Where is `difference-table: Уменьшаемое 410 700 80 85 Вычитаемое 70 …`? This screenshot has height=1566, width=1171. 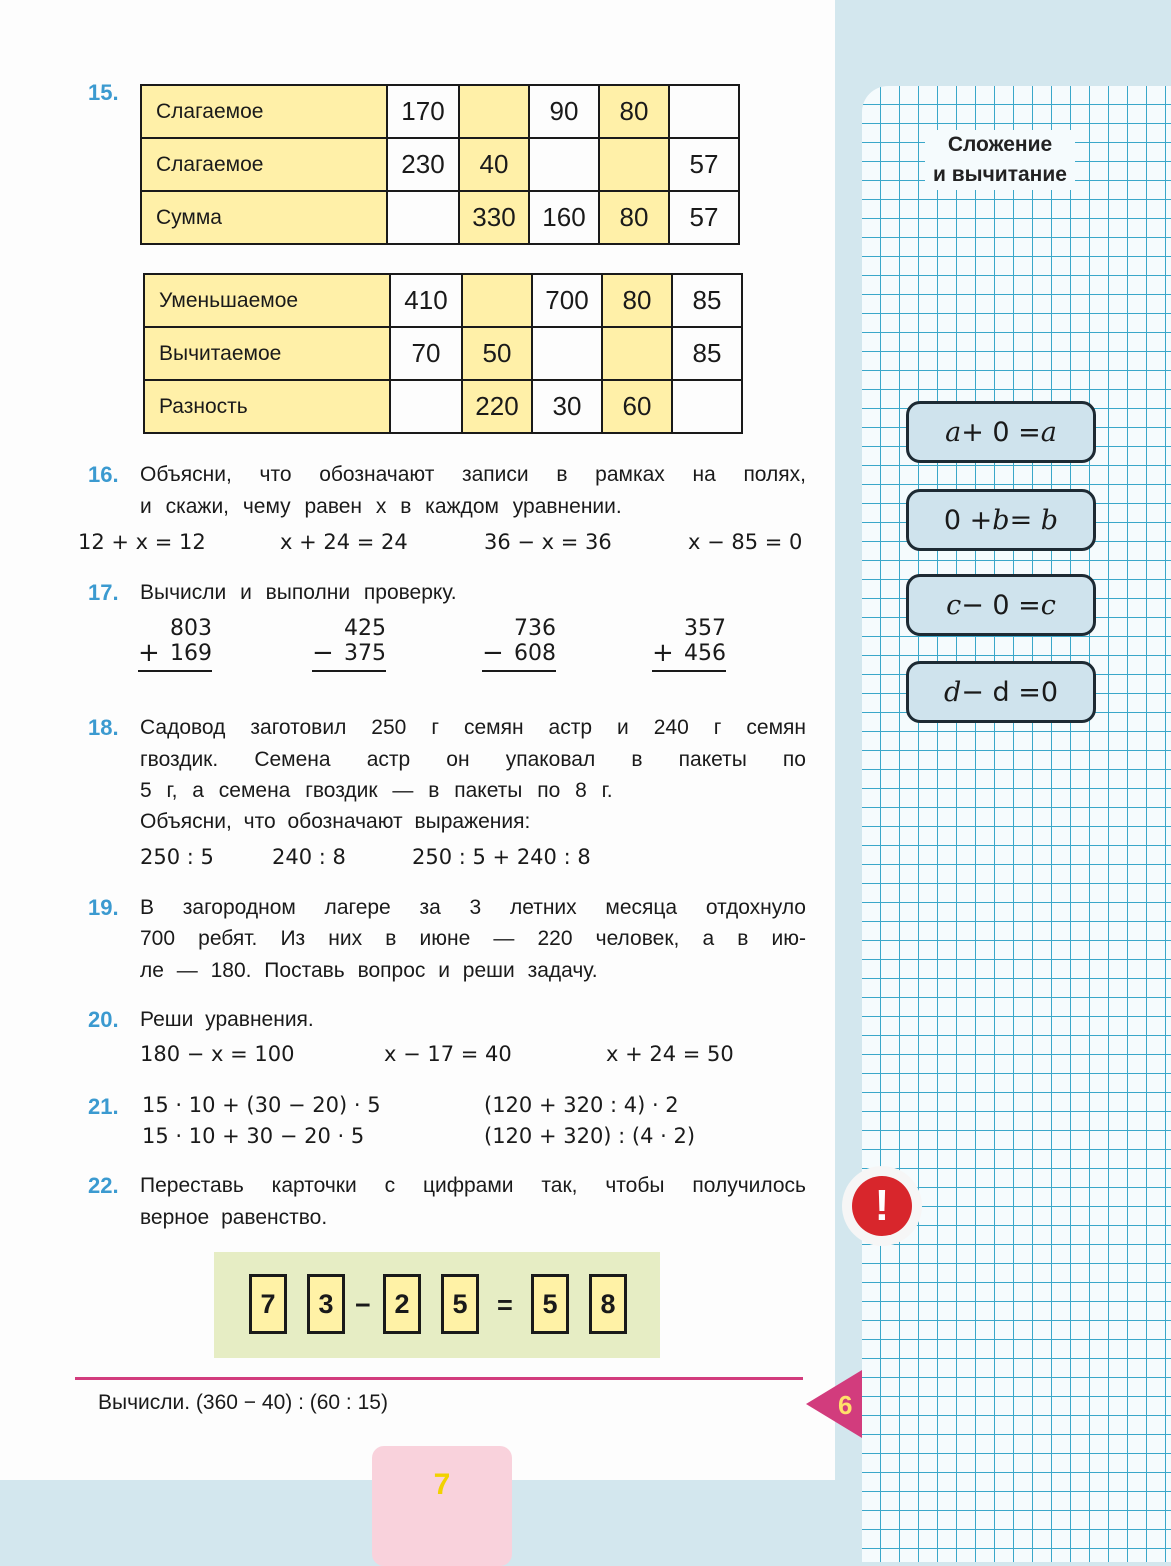 difference-table: Уменьшаемое 410 700 80 85 Вычитаемое 70 … is located at coordinates (443, 353).